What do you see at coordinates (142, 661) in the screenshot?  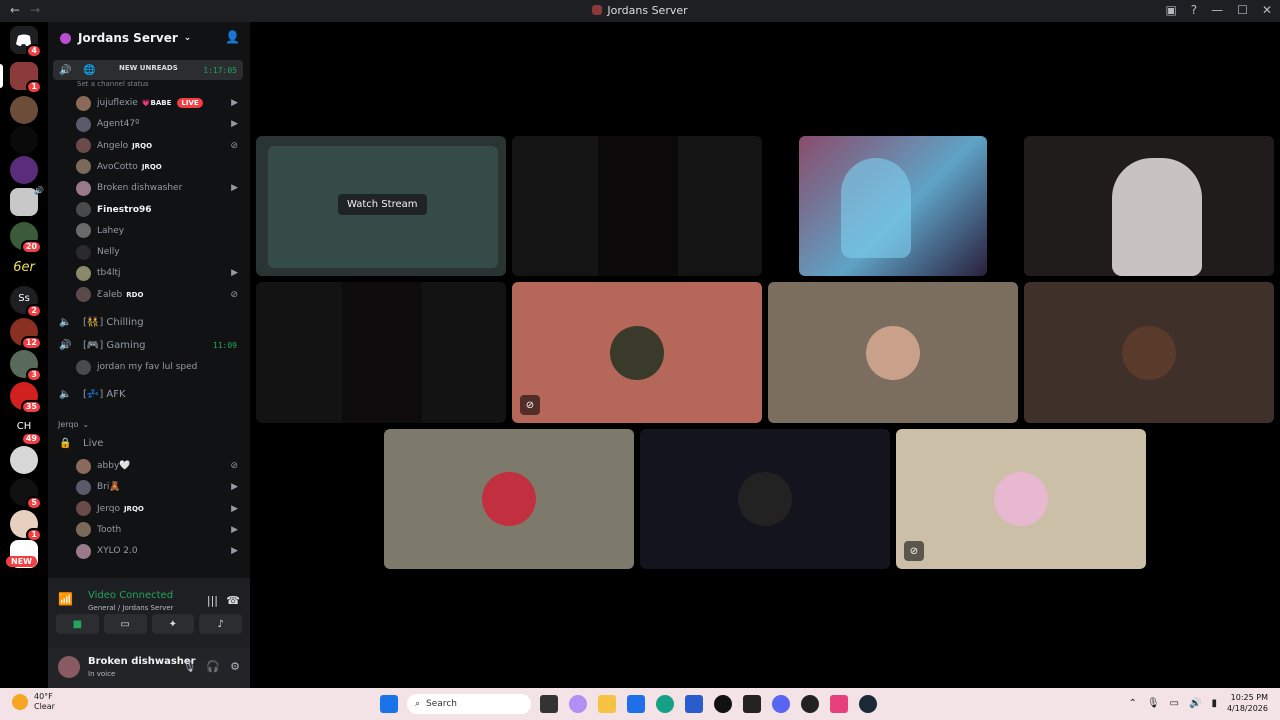 I see `user-name: Broken dishwasher` at bounding box center [142, 661].